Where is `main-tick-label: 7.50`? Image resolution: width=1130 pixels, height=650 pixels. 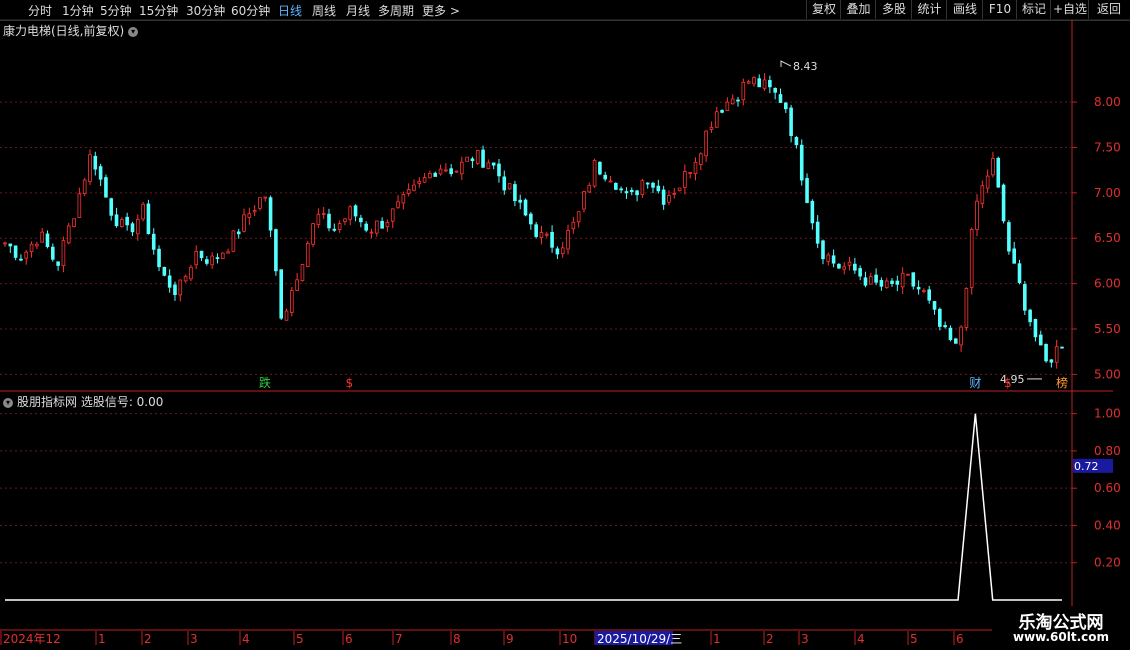
main-tick-label: 7.50 is located at coordinates (1107, 147).